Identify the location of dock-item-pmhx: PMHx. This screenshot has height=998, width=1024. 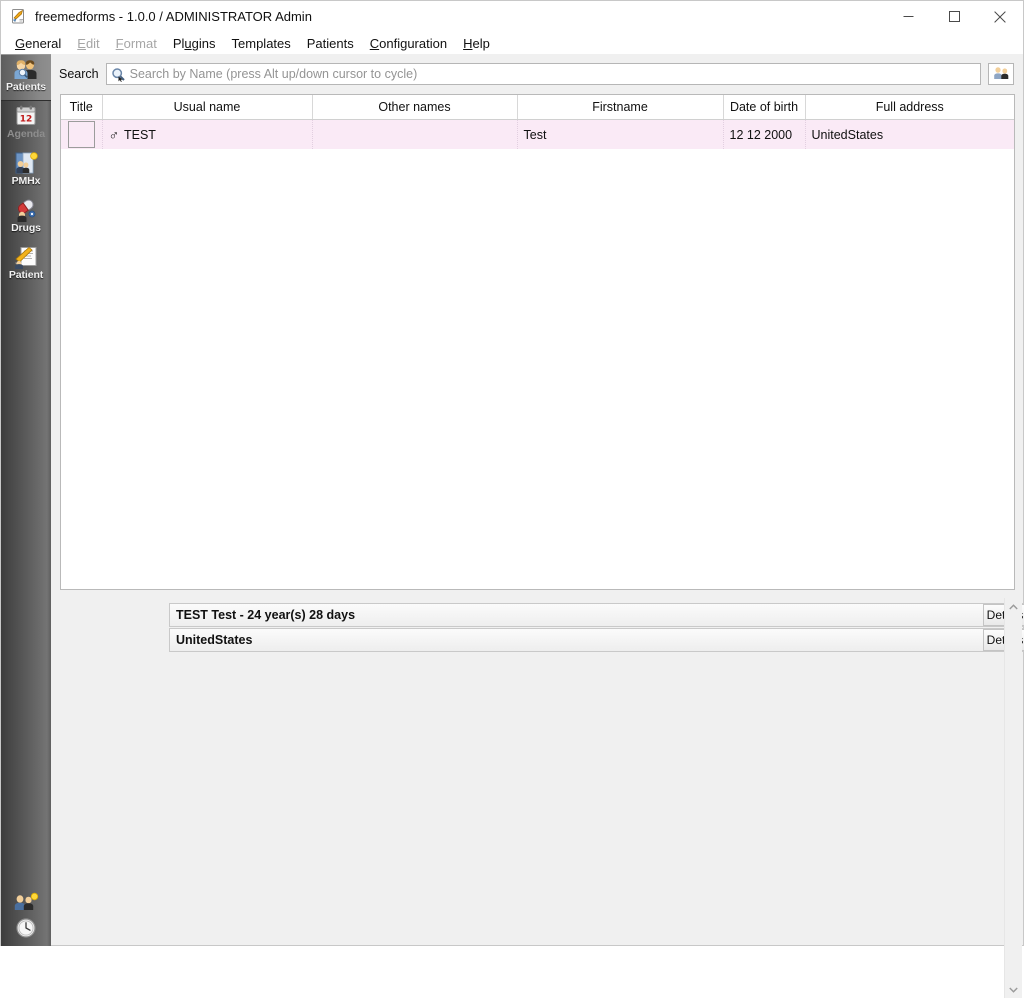
(26, 171).